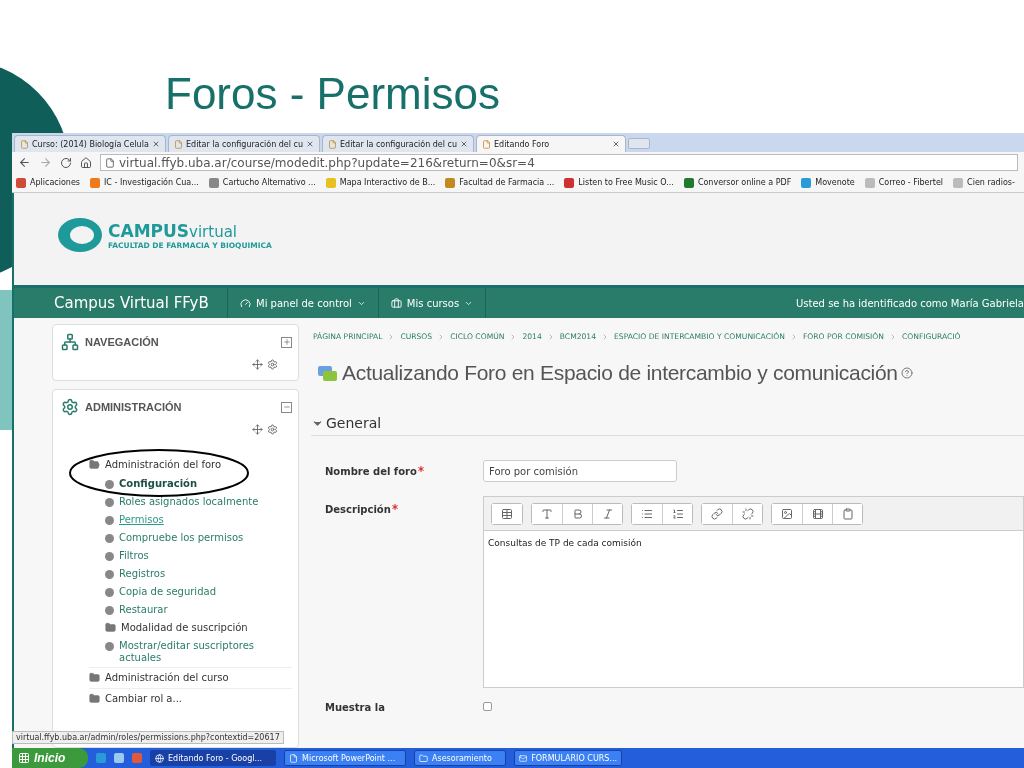 This screenshot has height=768, width=1024. I want to click on bookmark: Cien radios-, so click(984, 182).